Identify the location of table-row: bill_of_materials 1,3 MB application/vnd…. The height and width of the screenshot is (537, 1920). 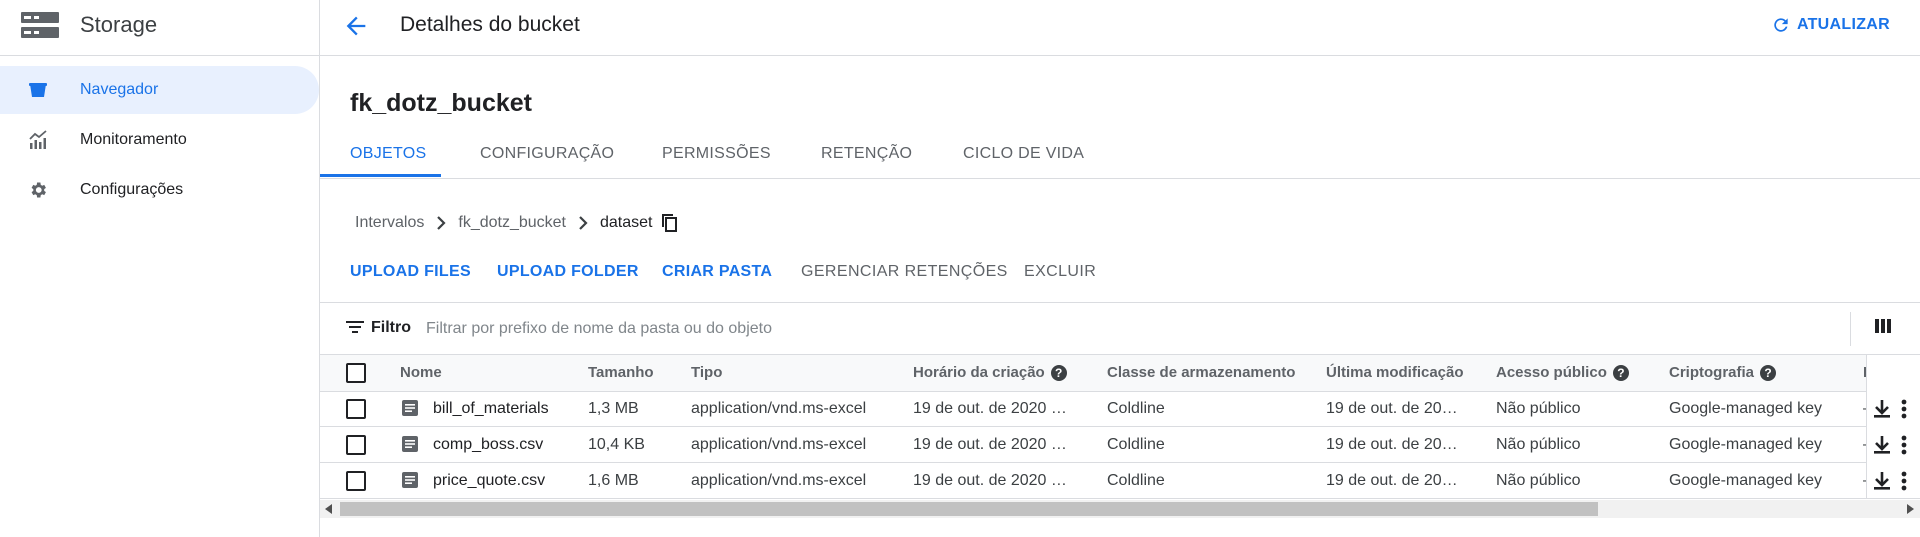
(1120, 409).